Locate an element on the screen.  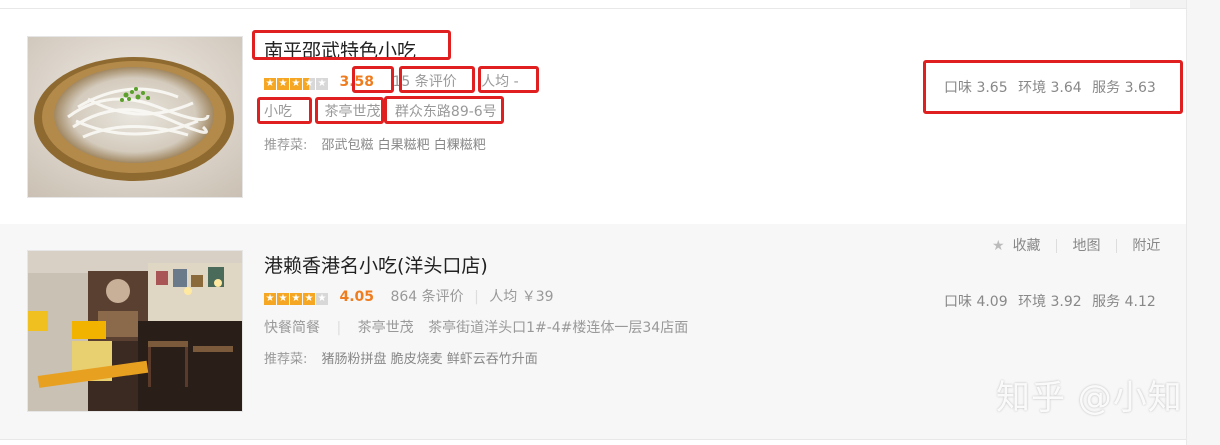
highlight-box-category is located at coordinates (284, 110).